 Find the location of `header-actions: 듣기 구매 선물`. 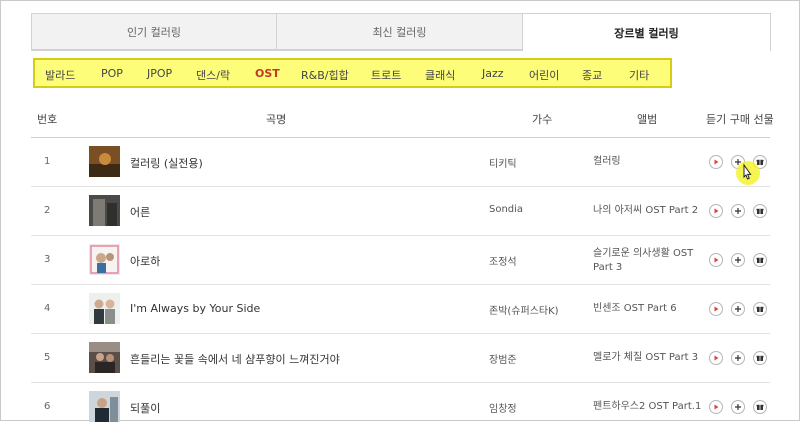

header-actions: 듣기 구매 선물 is located at coordinates (740, 119).